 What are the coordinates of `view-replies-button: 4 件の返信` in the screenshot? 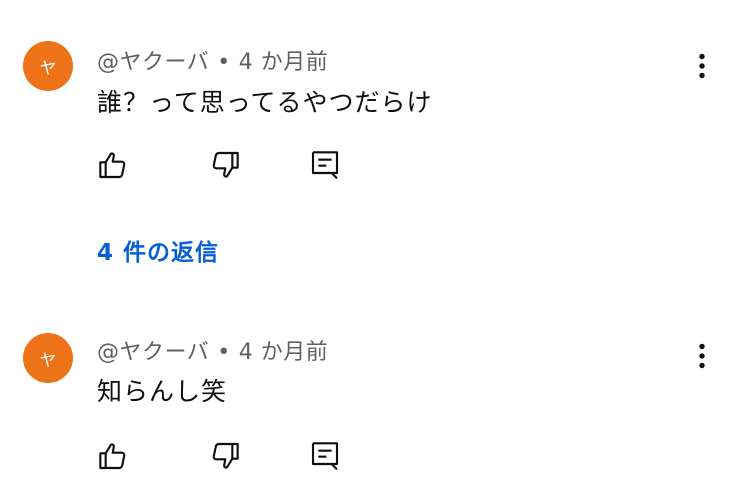 It's located at (158, 250).